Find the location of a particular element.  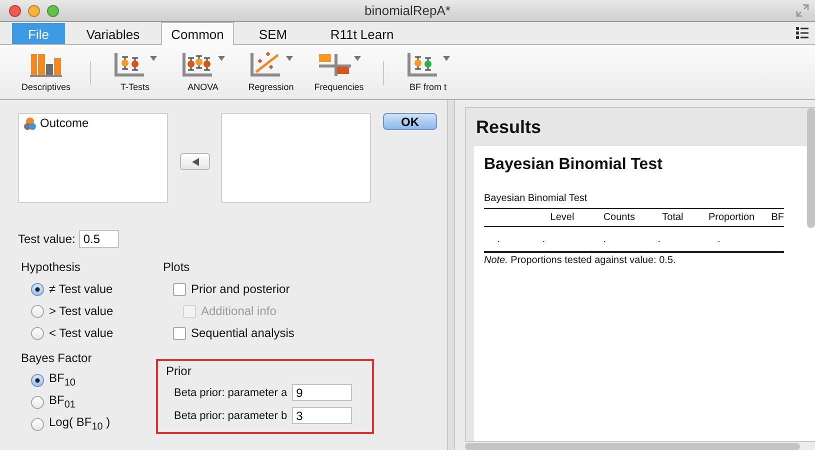

section-heading: Plots is located at coordinates (177, 267).